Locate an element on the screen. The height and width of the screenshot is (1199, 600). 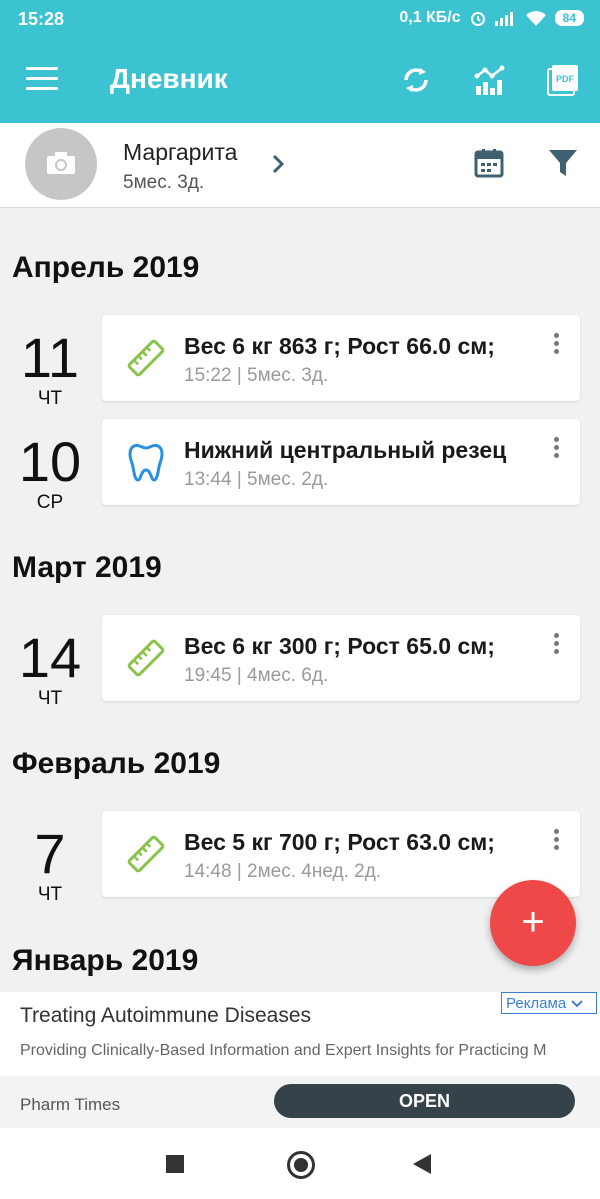
entry-subtitle: 13:44 | 5мес. 2д. is located at coordinates (256, 479).